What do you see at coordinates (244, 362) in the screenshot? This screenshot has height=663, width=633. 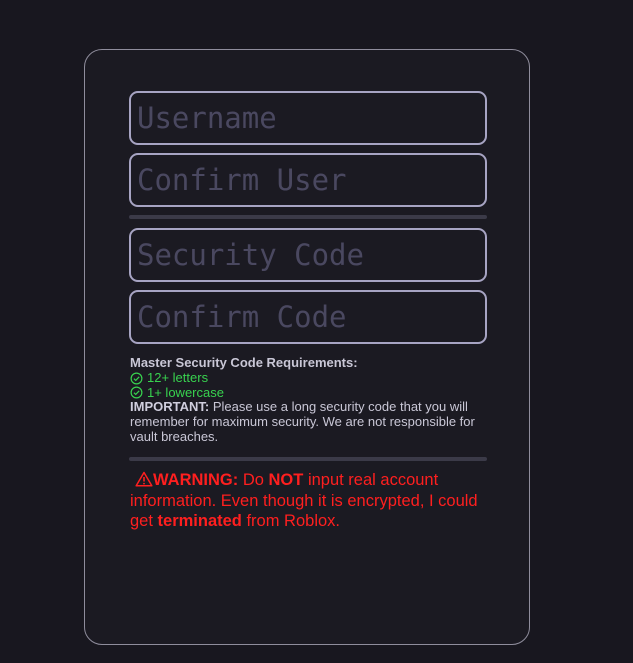 I see `requirements-heading: Master Security Code Requirements:` at bounding box center [244, 362].